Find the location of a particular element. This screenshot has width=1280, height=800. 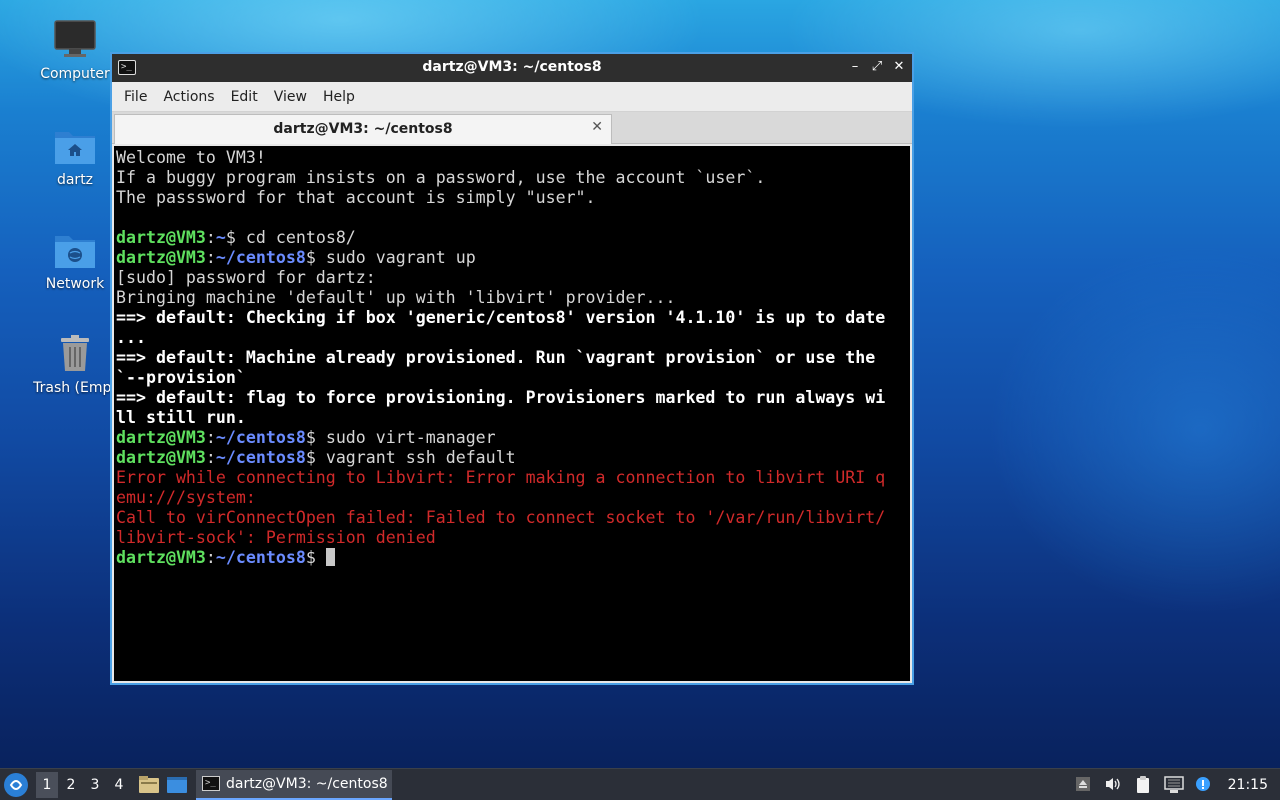

terminal-line: ll still run. is located at coordinates (513, 418).